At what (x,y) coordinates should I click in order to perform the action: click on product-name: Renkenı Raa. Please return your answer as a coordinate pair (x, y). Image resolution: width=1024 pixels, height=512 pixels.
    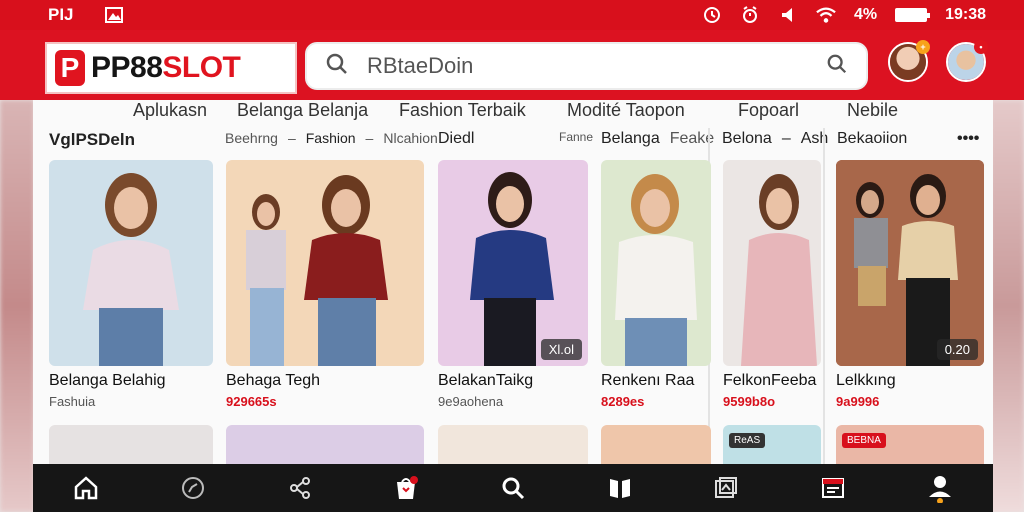
    Looking at the image, I should click on (648, 380).